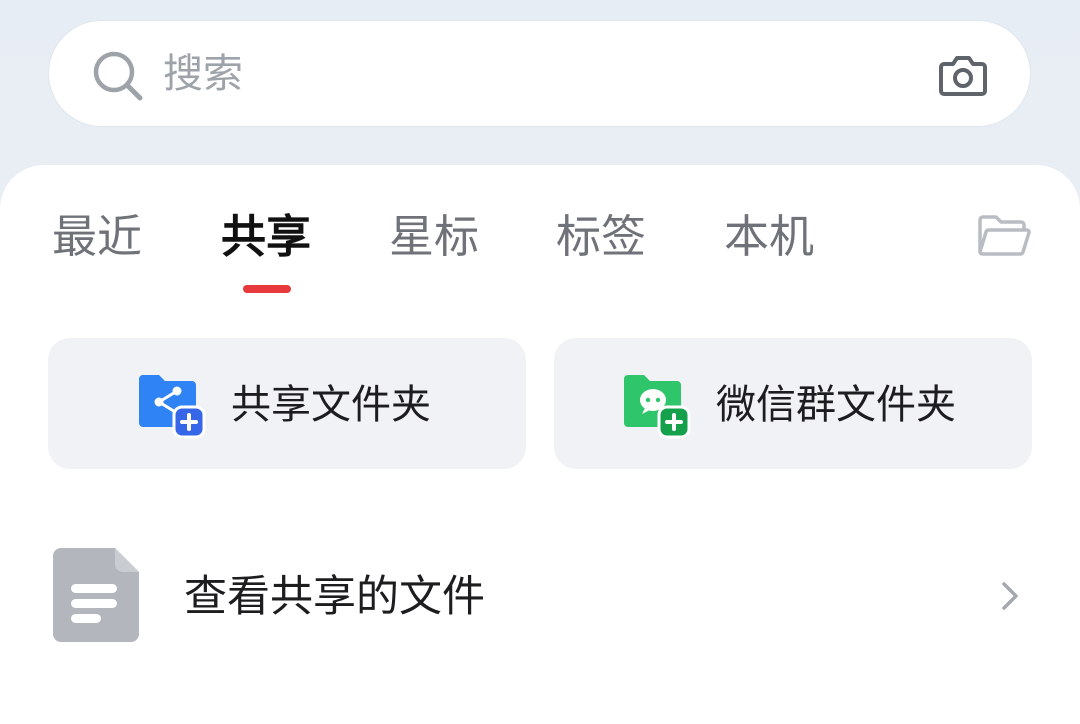 The image size is (1080, 724). What do you see at coordinates (963, 75) in the screenshot?
I see `camera-icon` at bounding box center [963, 75].